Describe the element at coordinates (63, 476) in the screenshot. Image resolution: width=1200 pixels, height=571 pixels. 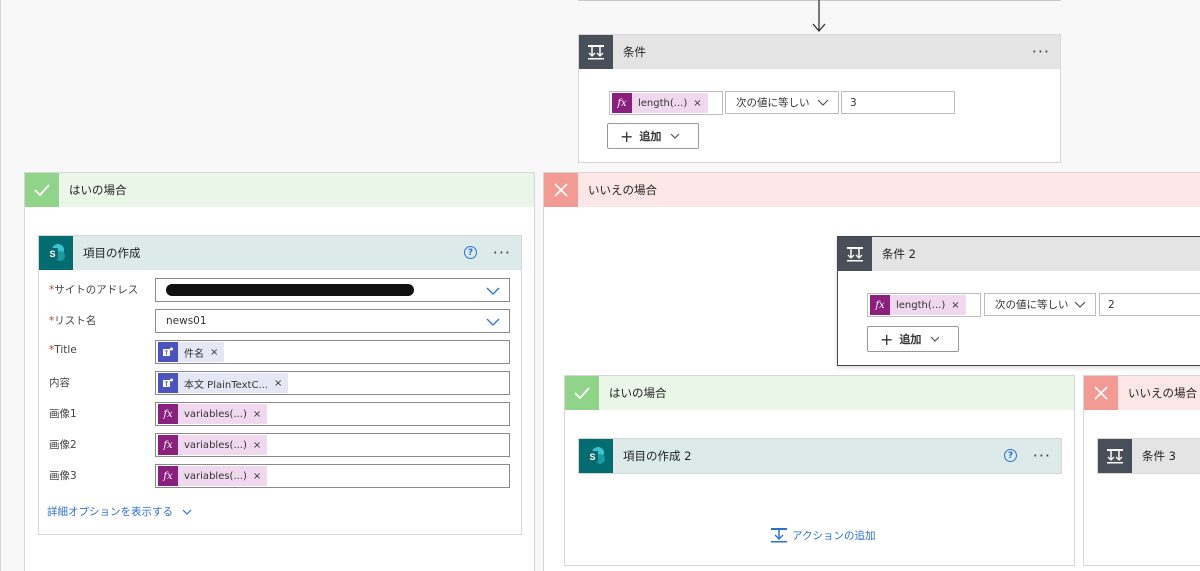
I see `field-label-image3: 画像3` at that location.